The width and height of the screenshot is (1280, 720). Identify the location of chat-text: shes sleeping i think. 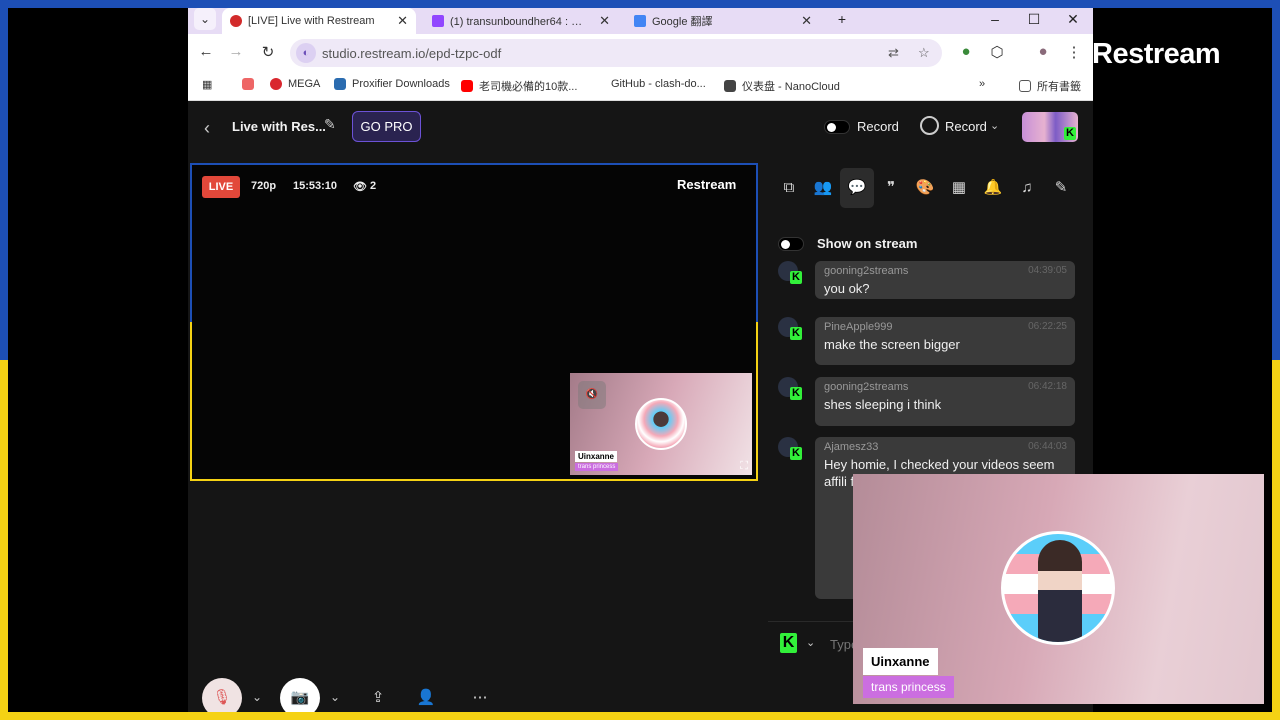
(883, 404).